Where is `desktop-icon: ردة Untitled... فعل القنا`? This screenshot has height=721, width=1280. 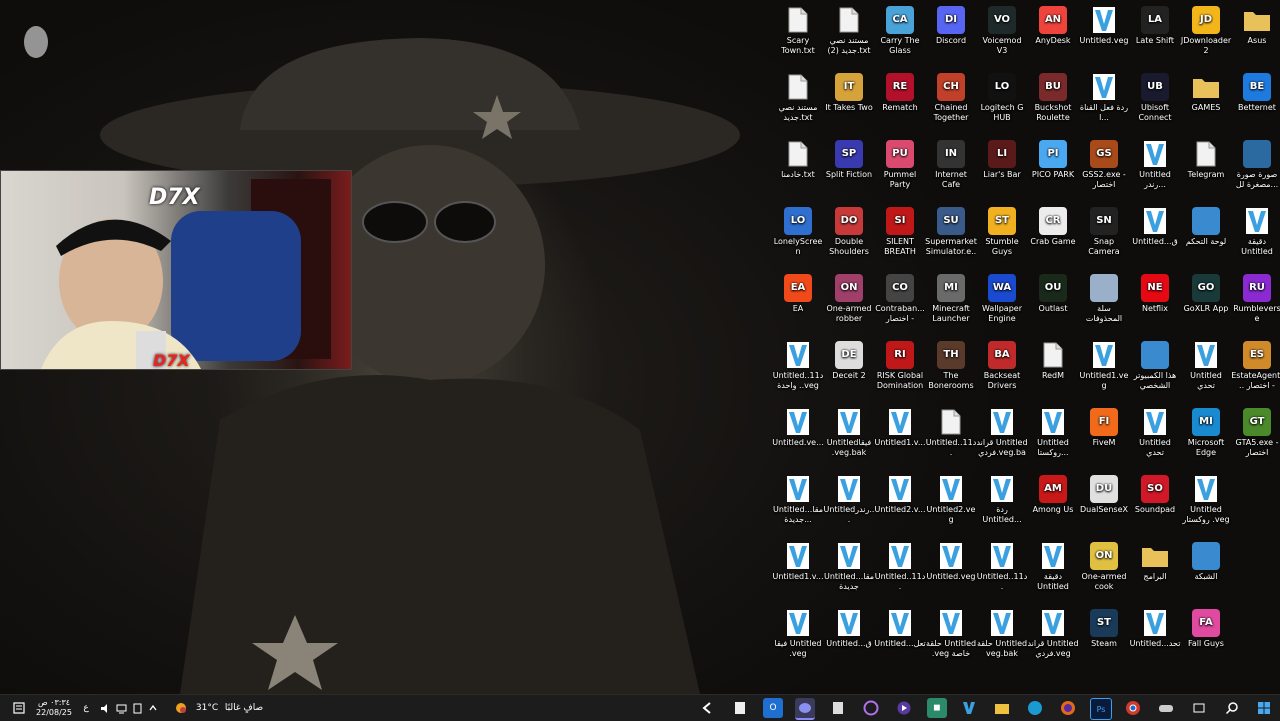
desktop-icon: ردة Untitled... فعل القنا is located at coordinates (1002, 498).